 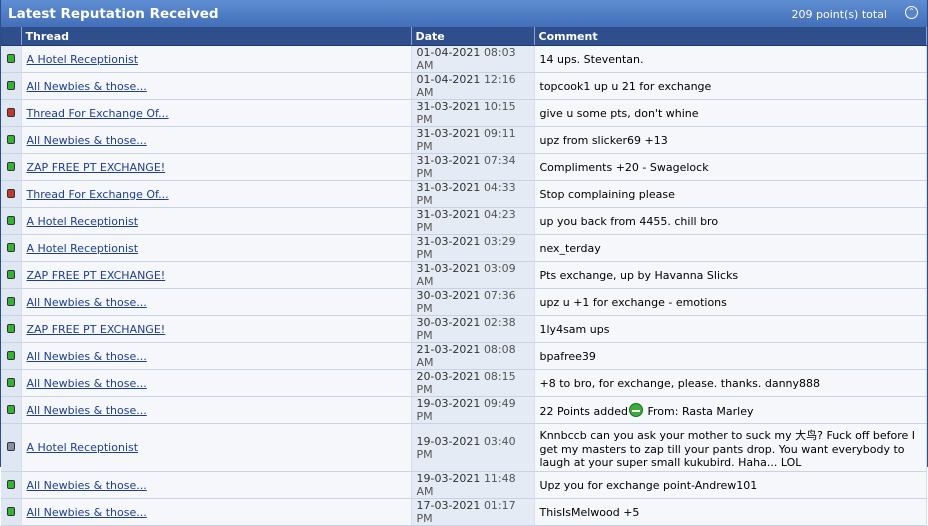 I want to click on date-cell: 31-03-2021 09:11 PM, so click(x=473, y=140).